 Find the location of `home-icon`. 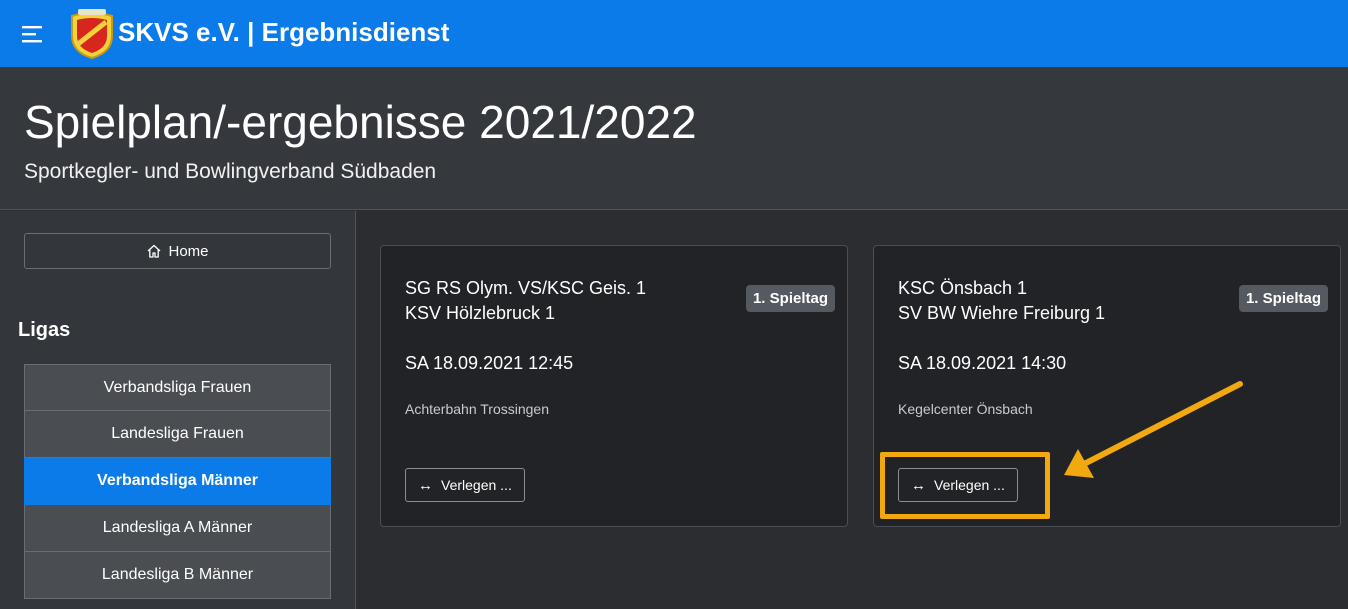

home-icon is located at coordinates (154, 251).